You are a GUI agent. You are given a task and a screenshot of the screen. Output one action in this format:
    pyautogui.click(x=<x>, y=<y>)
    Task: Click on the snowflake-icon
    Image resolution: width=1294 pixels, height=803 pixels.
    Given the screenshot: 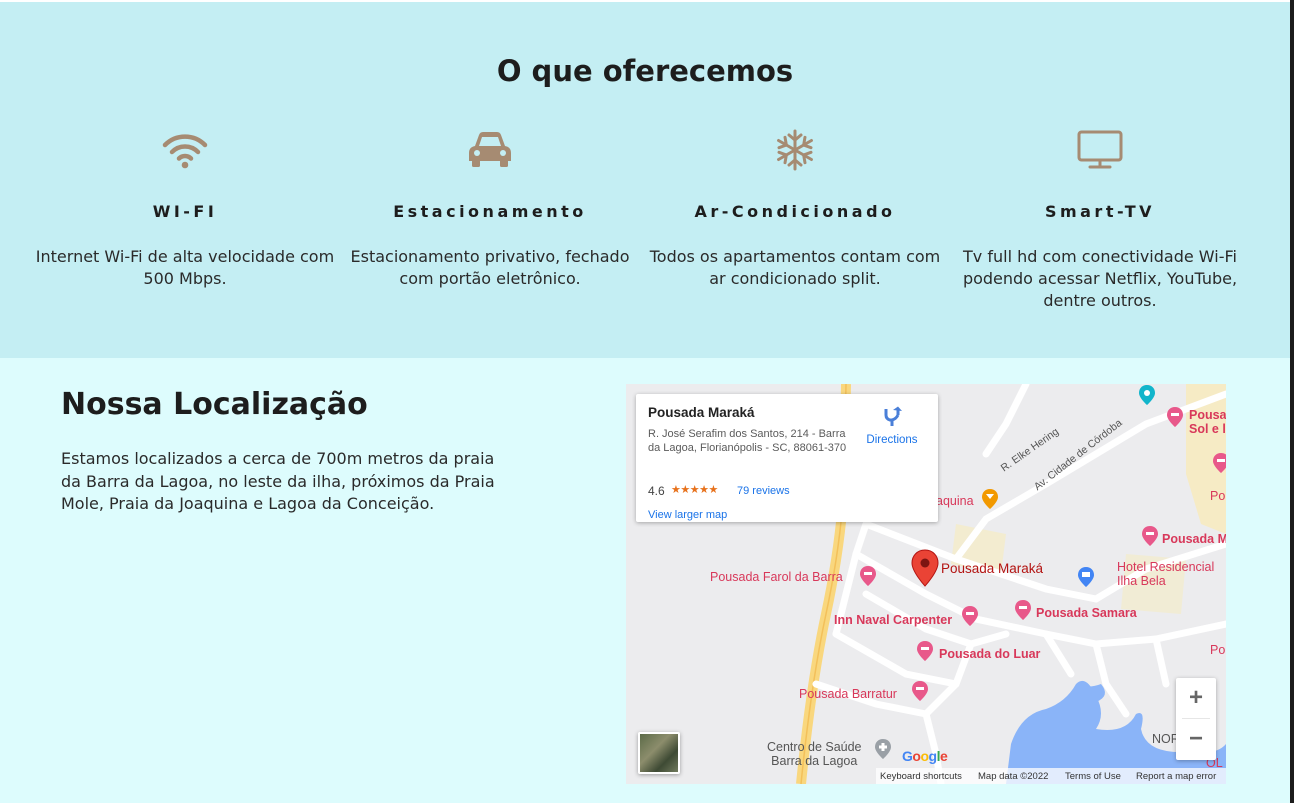 What is the action you would take?
    pyautogui.click(x=795, y=150)
    